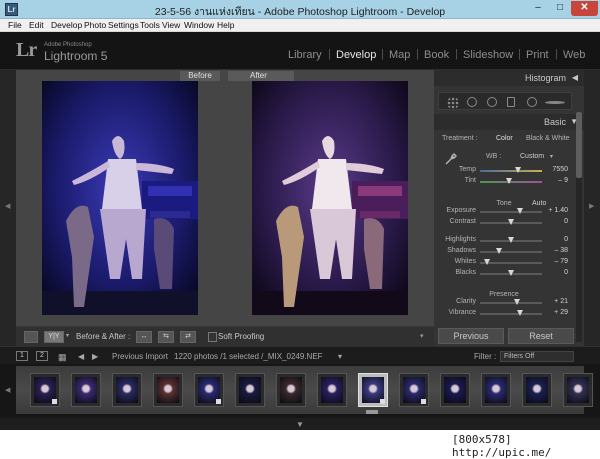 This screenshot has width=600, height=459. What do you see at coordinates (511, 102) in the screenshot?
I see `graduated-filter-icon` at bounding box center [511, 102].